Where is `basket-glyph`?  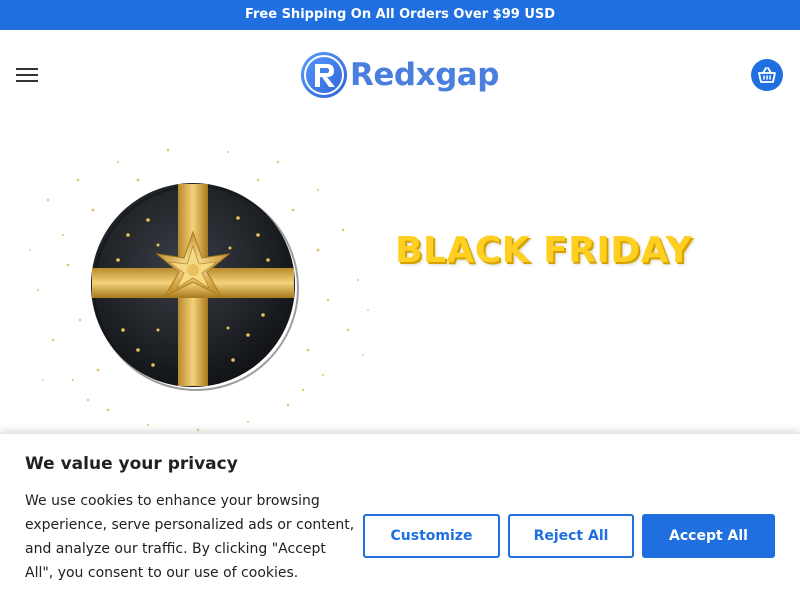
basket-glyph is located at coordinates (767, 75).